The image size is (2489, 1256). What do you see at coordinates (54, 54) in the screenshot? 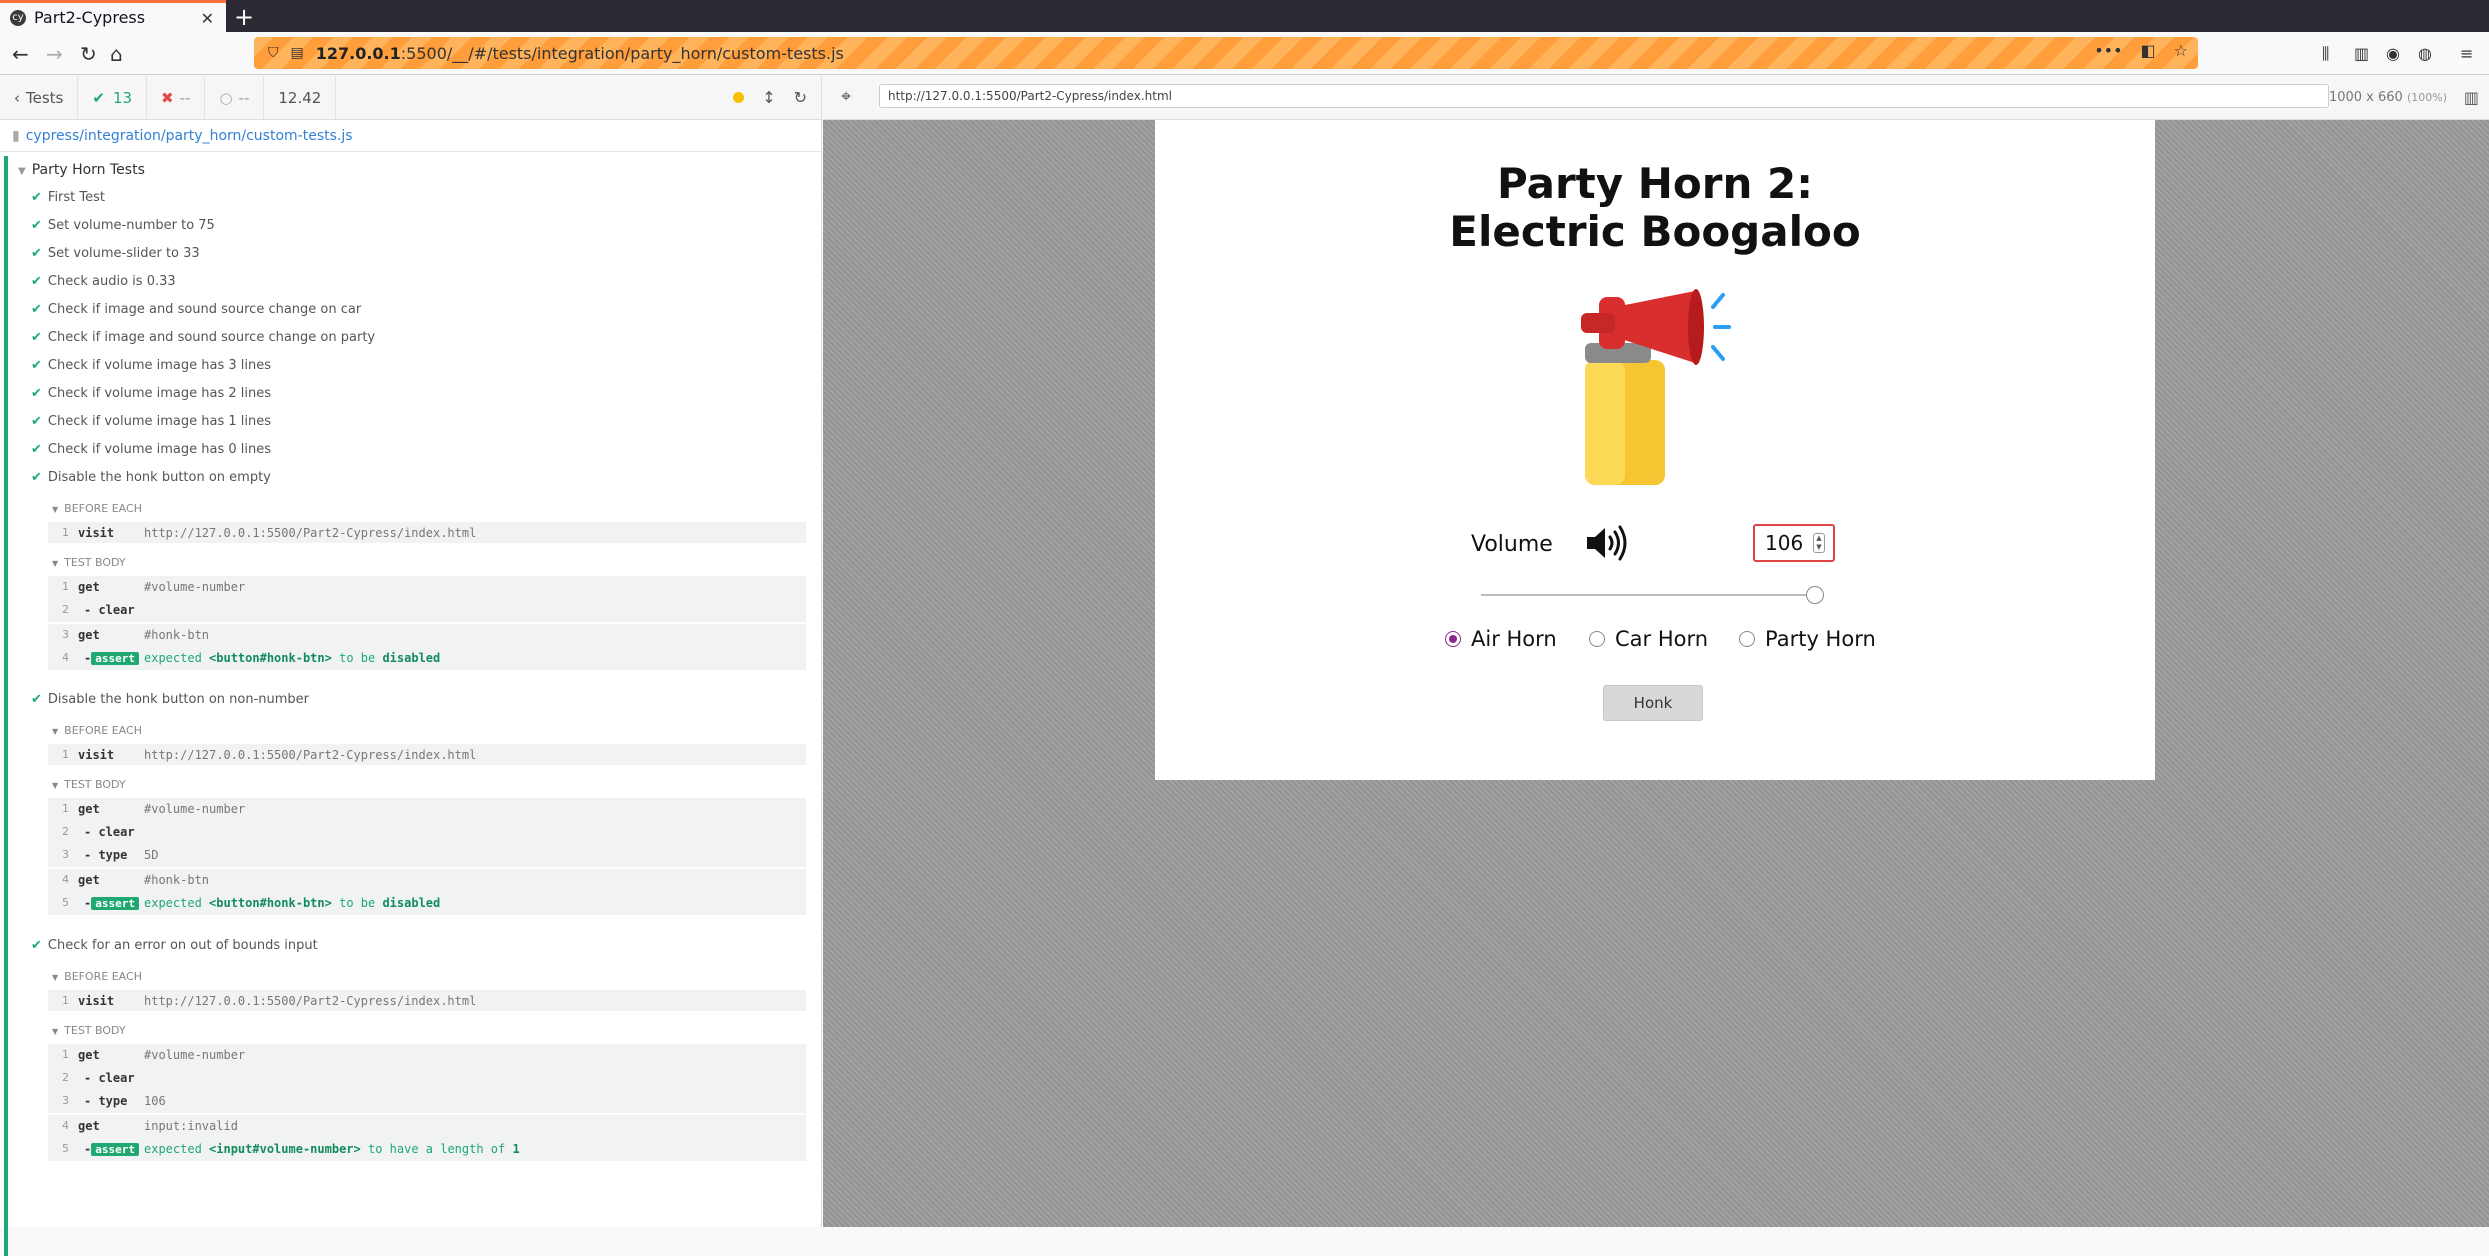
I see `forward-icon: →` at bounding box center [54, 54].